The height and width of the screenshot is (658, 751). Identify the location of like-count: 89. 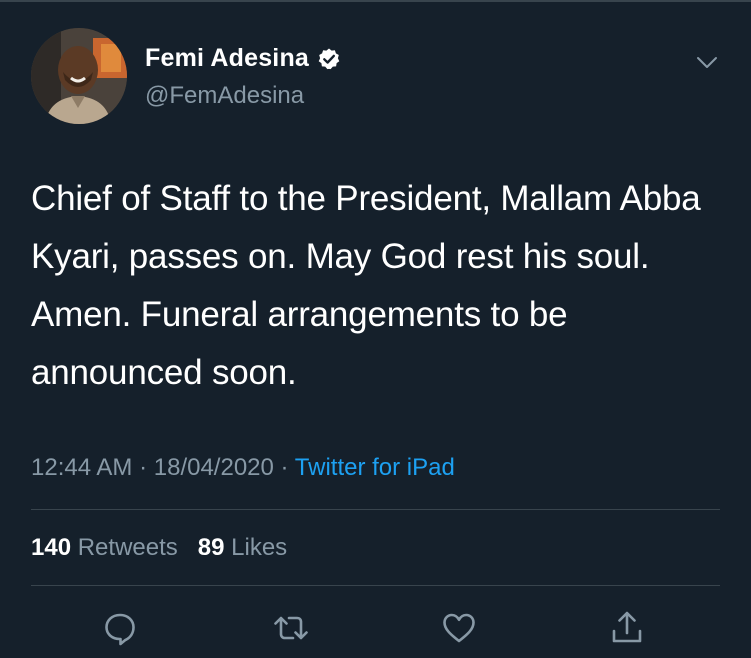
(211, 547).